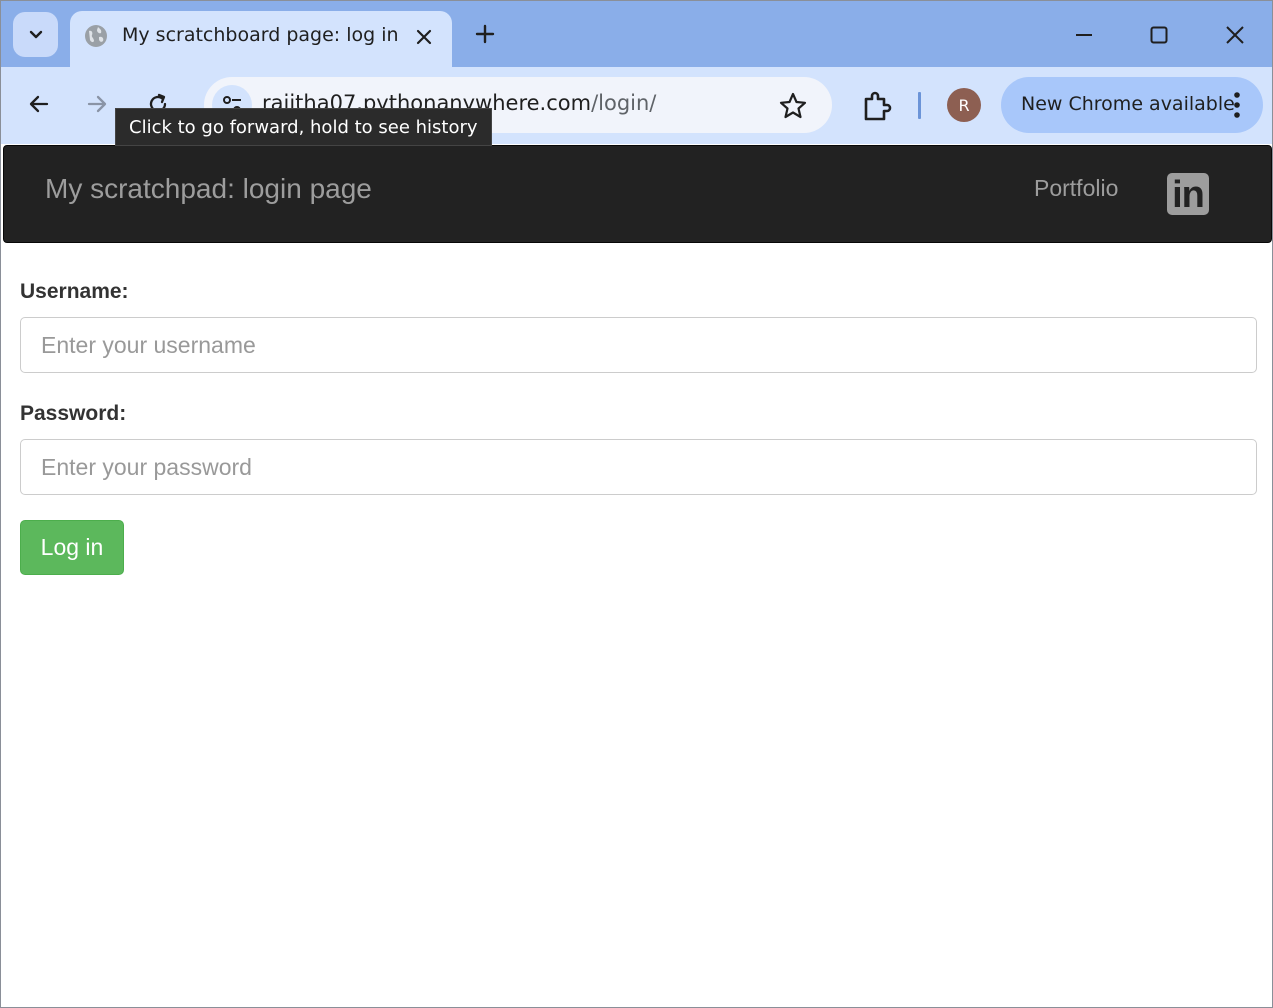 This screenshot has height=1008, width=1273. Describe the element at coordinates (96, 36) in the screenshot. I see `globe-icon` at that location.